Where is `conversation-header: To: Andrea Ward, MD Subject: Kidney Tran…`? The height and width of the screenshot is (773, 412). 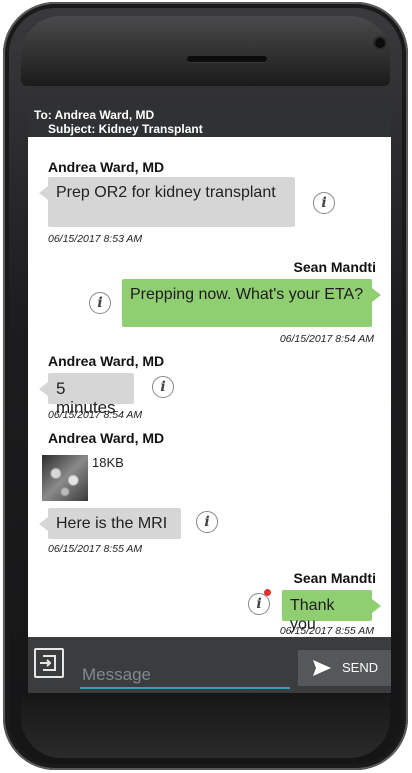 conversation-header: To: Andrea Ward, MD Subject: Kidney Tran… is located at coordinates (209, 121).